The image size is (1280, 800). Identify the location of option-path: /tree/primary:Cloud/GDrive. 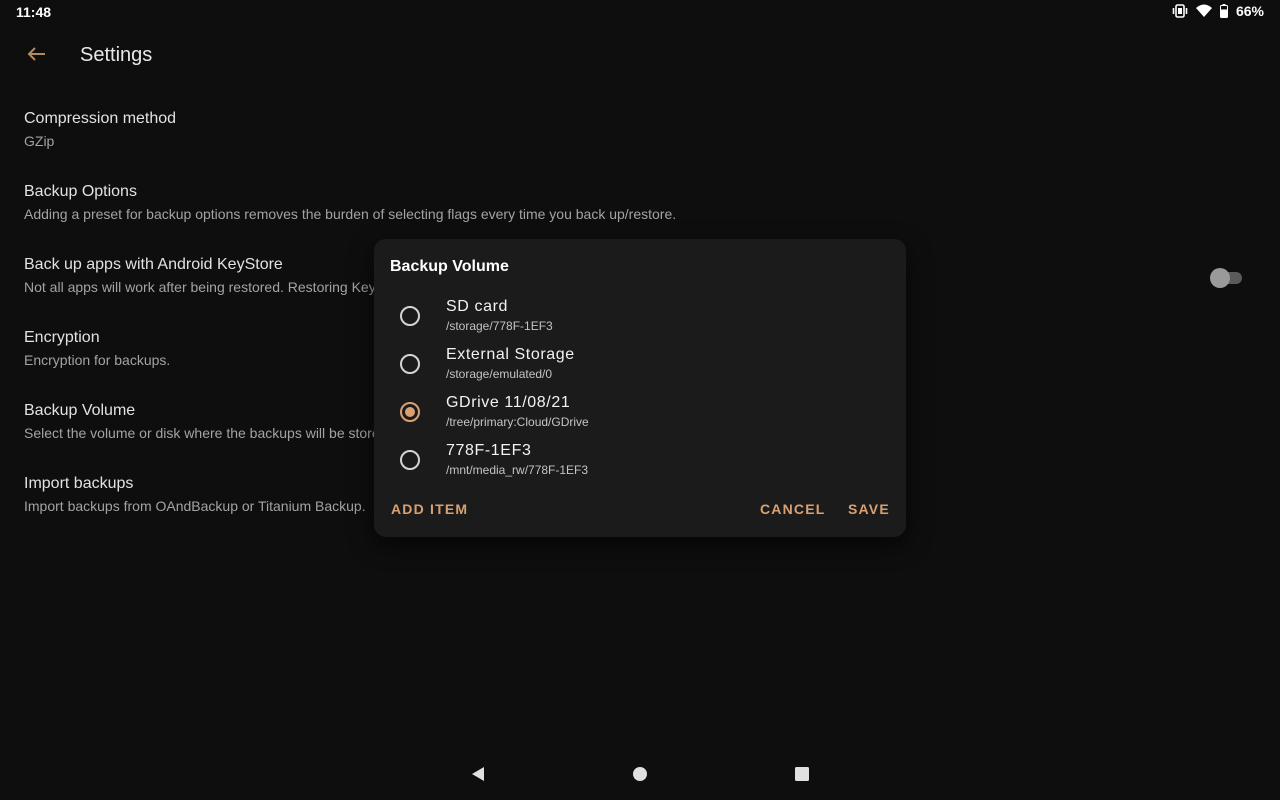
(517, 422).